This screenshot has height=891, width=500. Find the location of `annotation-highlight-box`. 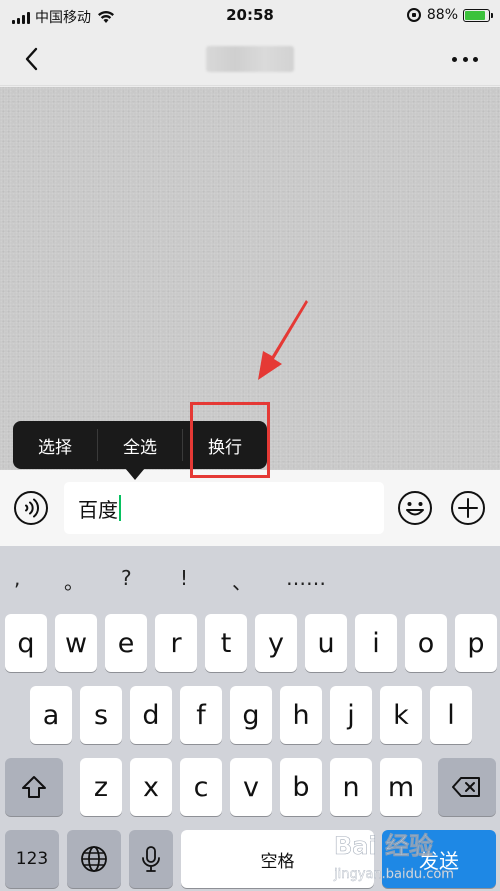

annotation-highlight-box is located at coordinates (230, 440).